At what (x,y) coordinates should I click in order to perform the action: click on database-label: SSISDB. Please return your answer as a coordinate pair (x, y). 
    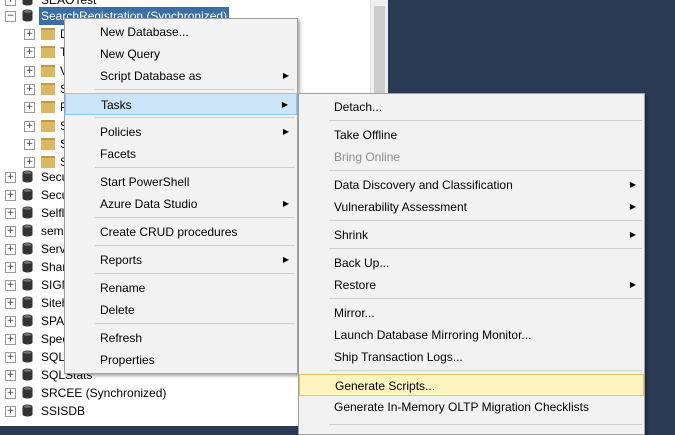
    Looking at the image, I should click on (63, 411).